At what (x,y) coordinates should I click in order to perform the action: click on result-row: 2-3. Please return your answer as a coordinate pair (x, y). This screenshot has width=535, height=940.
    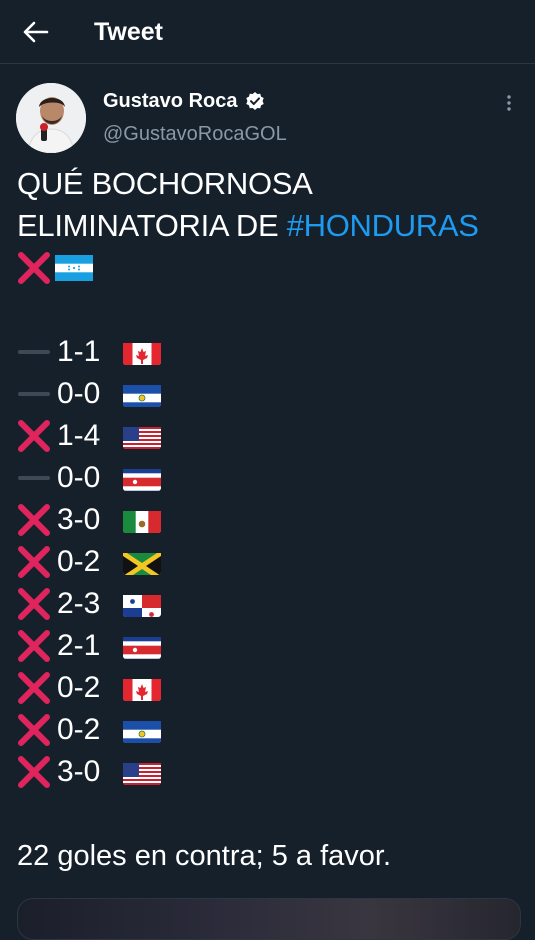
    Looking at the image, I should click on (89, 604).